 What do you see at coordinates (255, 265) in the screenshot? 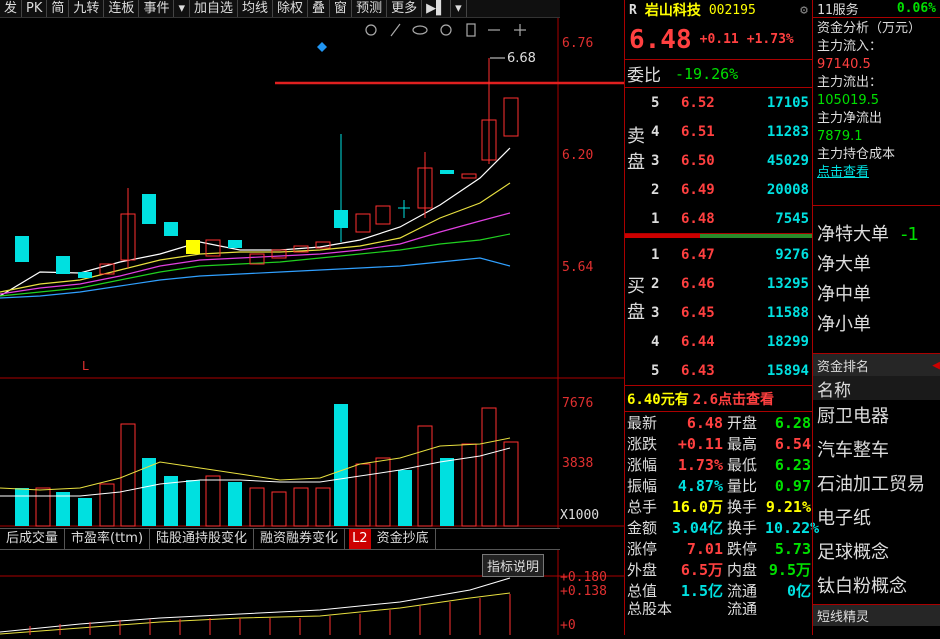
I see `ma-green` at bounding box center [255, 265].